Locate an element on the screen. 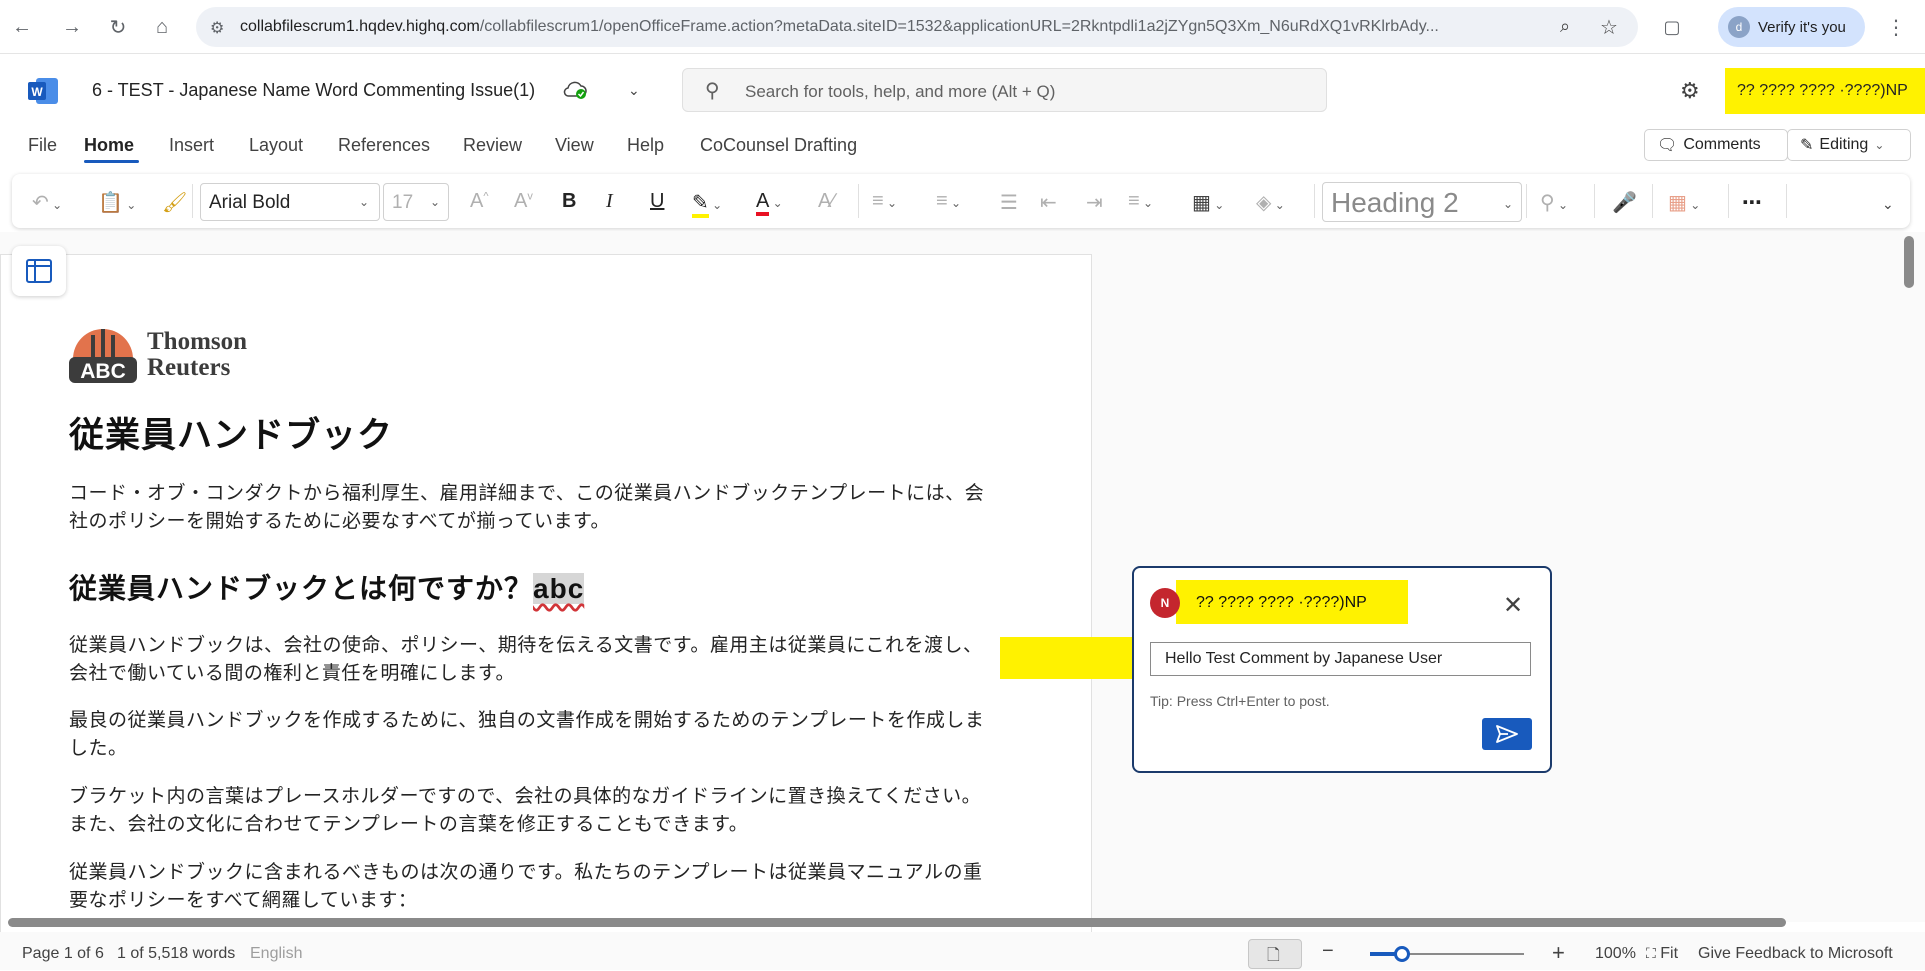 The height and width of the screenshot is (971, 1925). active-tab-indicator is located at coordinates (111, 161).